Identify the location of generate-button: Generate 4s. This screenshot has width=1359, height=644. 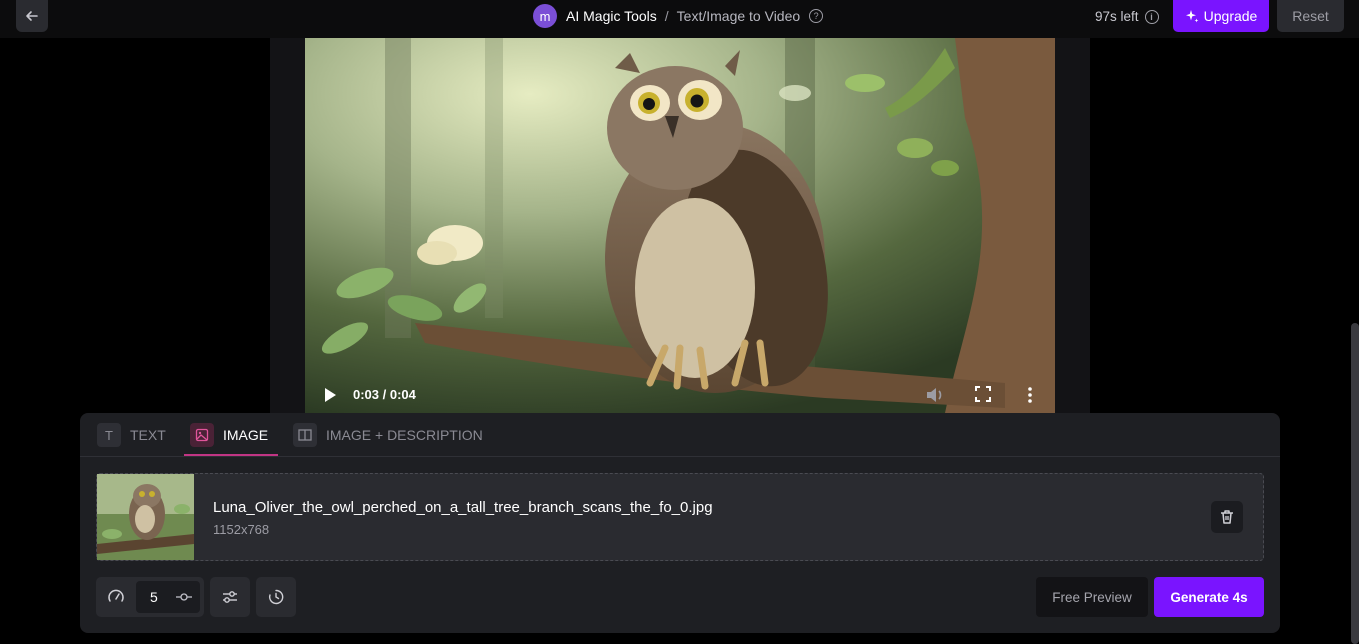
(1209, 597).